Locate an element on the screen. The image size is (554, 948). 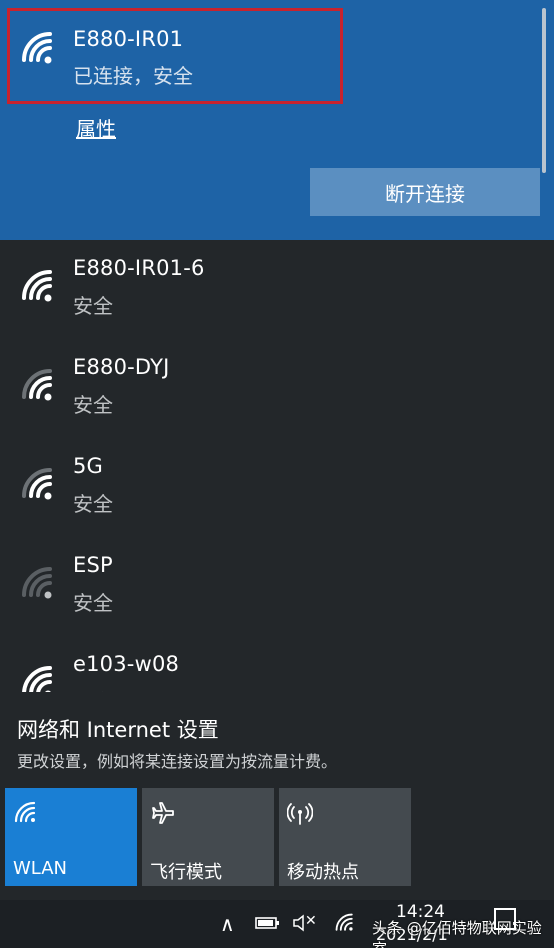
disconnect-button: 断开连接 is located at coordinates (425, 192).